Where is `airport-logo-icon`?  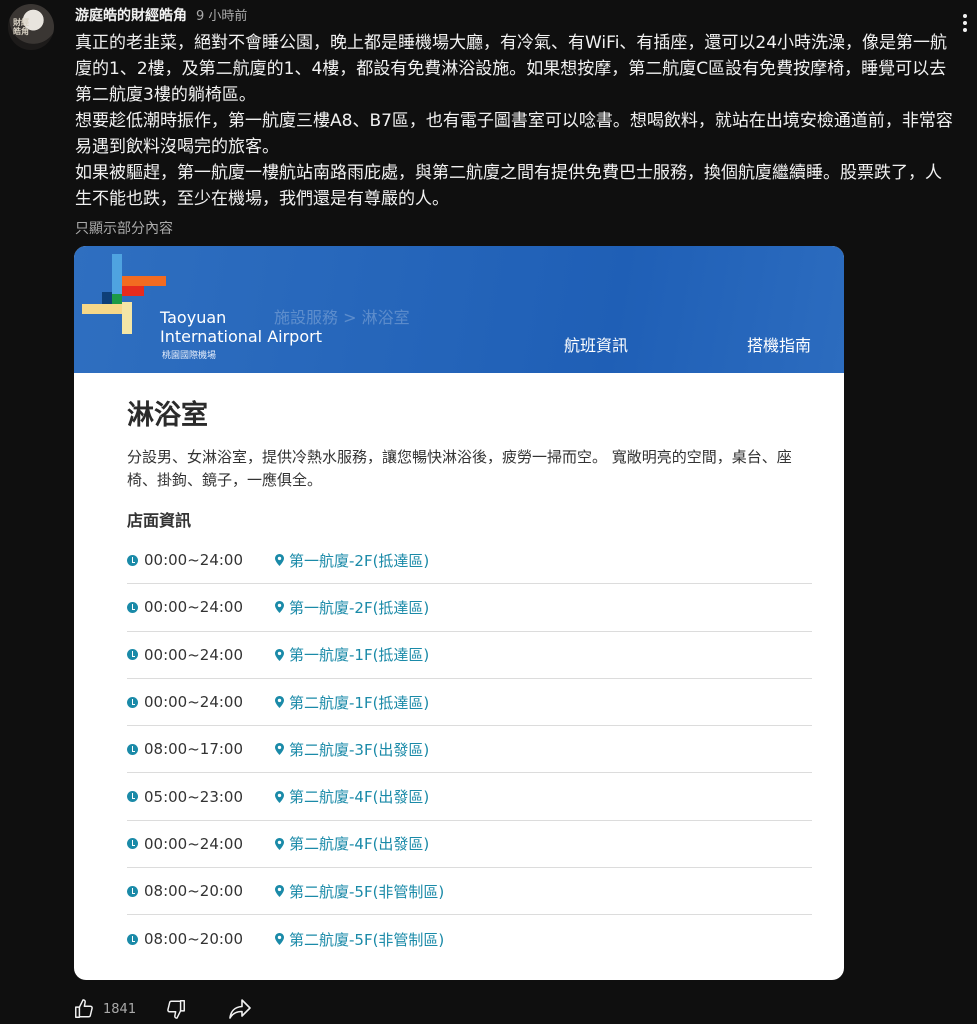 airport-logo-icon is located at coordinates (127, 299).